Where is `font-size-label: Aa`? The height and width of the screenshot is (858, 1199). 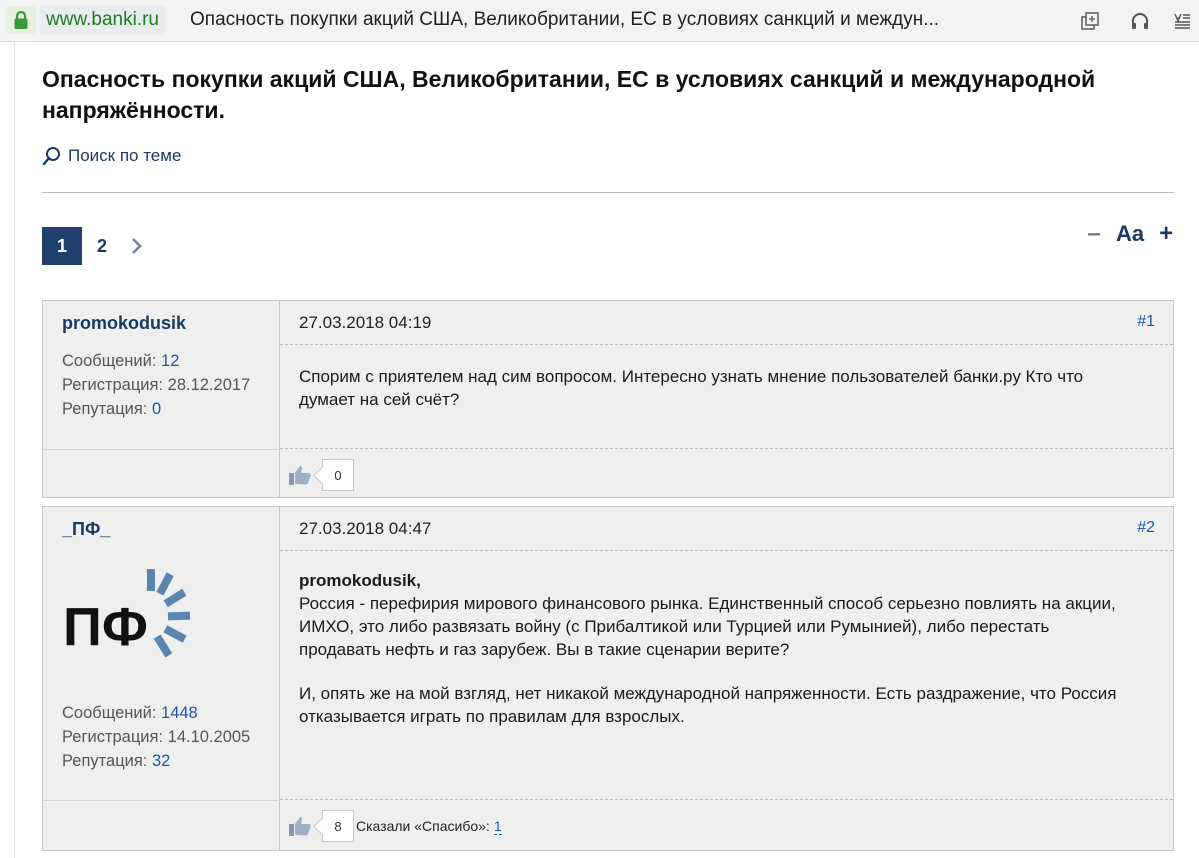
font-size-label: Aa is located at coordinates (1130, 233).